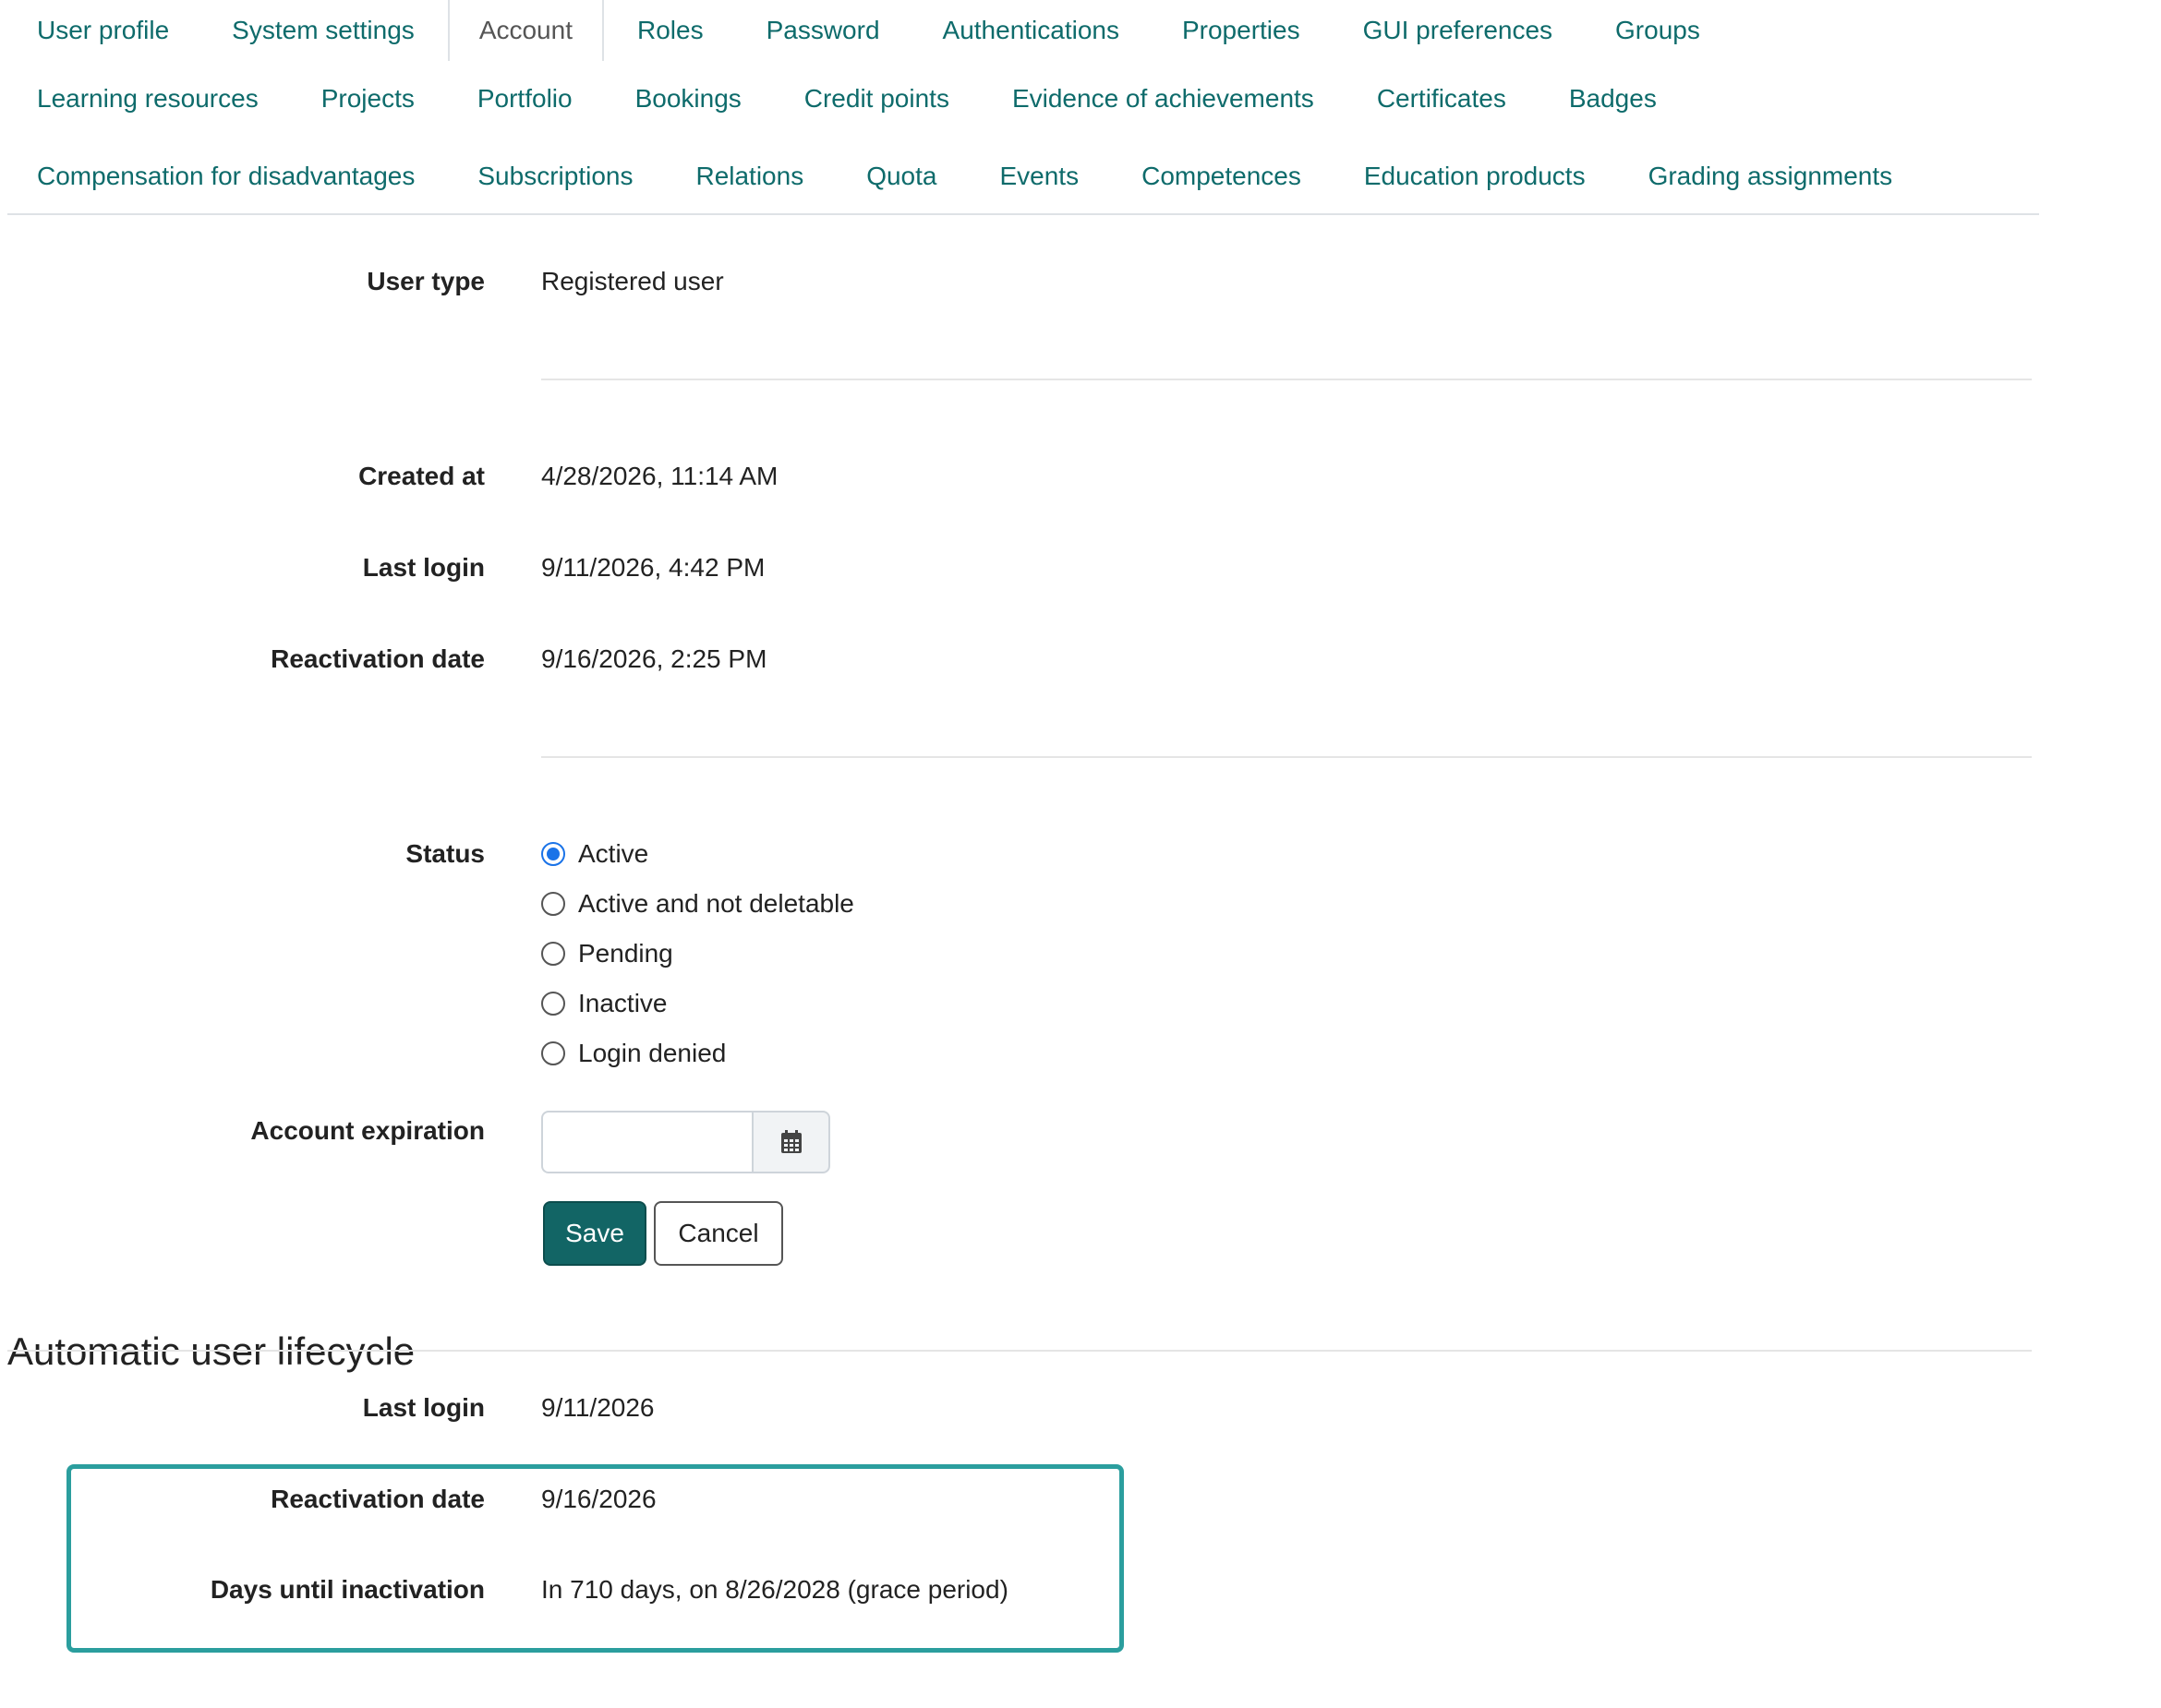 This screenshot has height=1708, width=2161. What do you see at coordinates (633, 281) in the screenshot?
I see `user-type-value: Registered user` at bounding box center [633, 281].